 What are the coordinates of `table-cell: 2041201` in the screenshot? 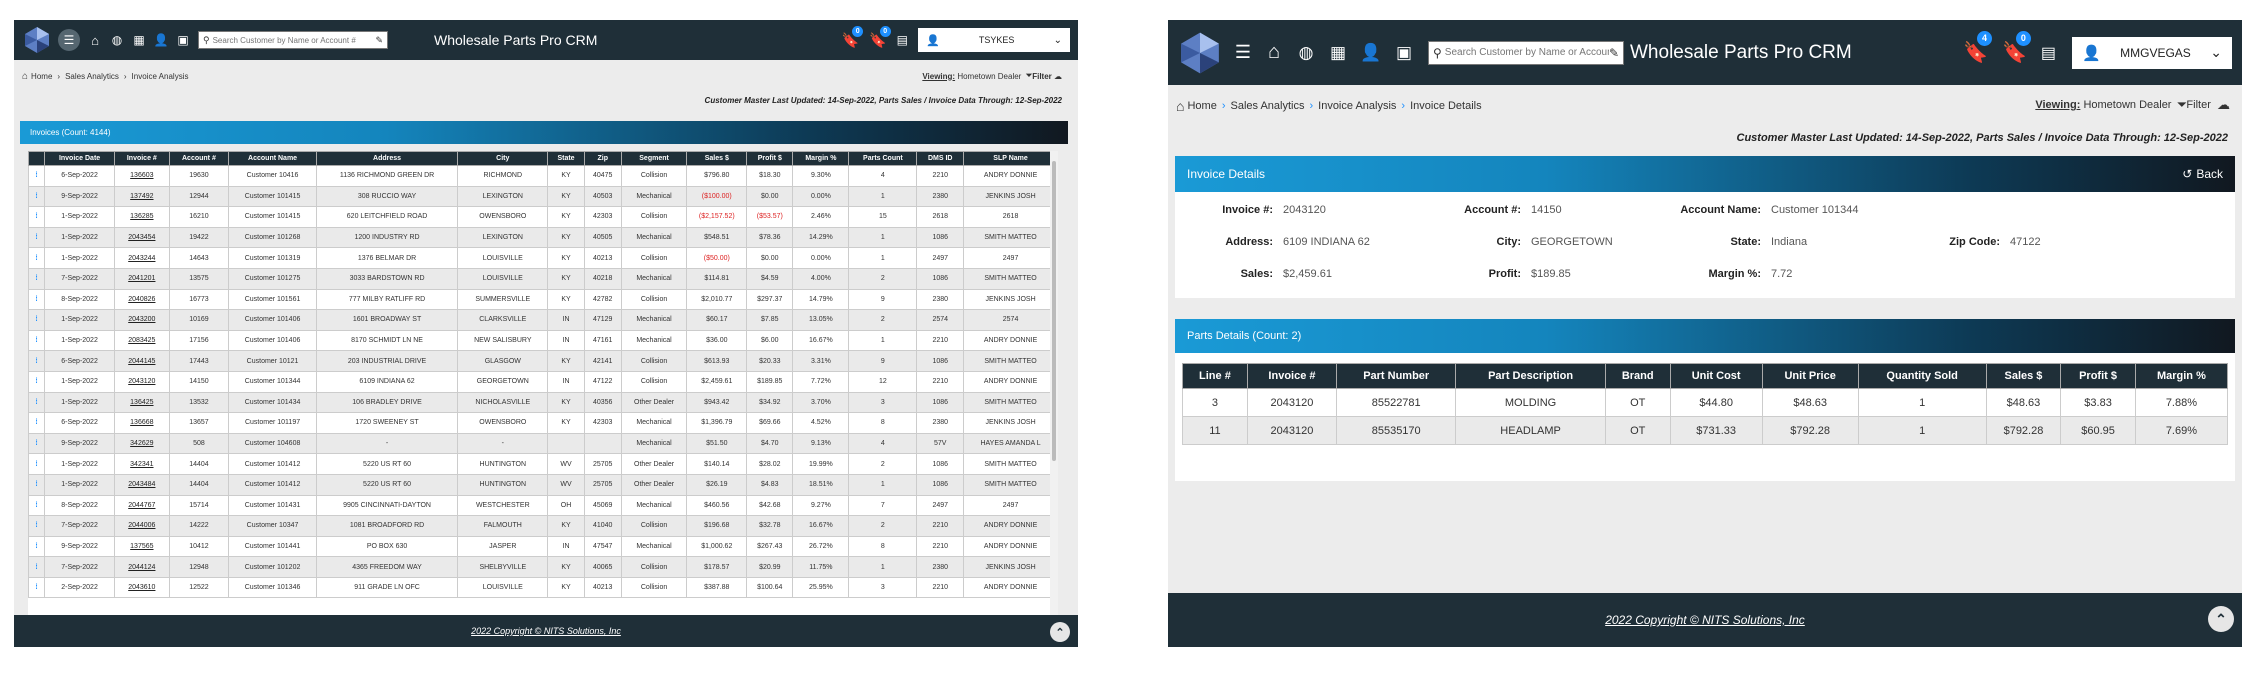 It's located at (142, 278).